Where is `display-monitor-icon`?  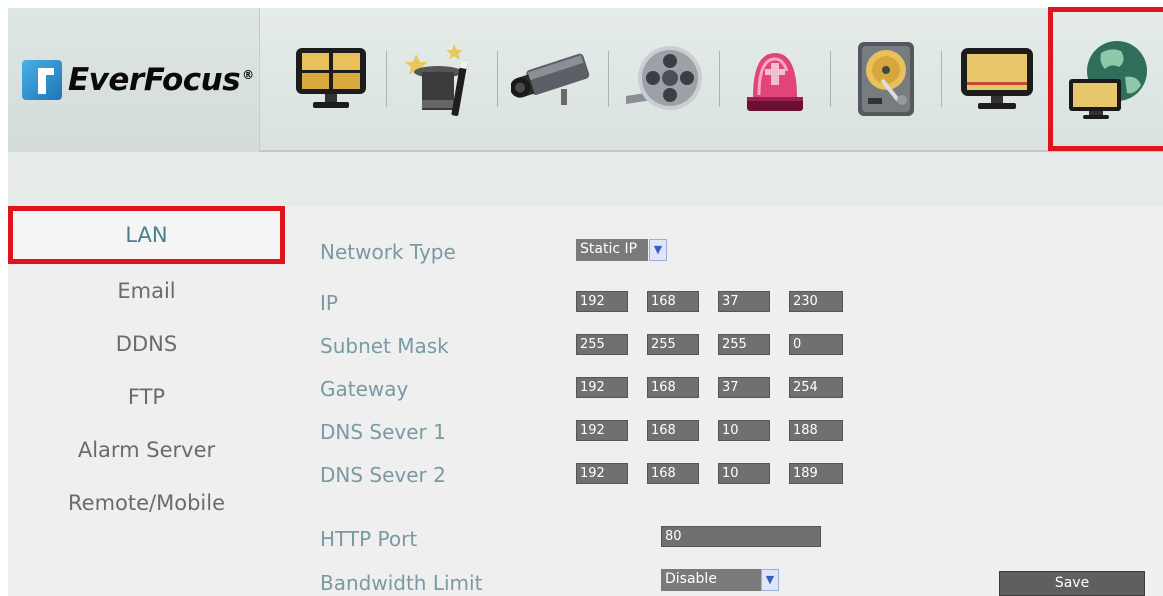 display-monitor-icon is located at coordinates (997, 78).